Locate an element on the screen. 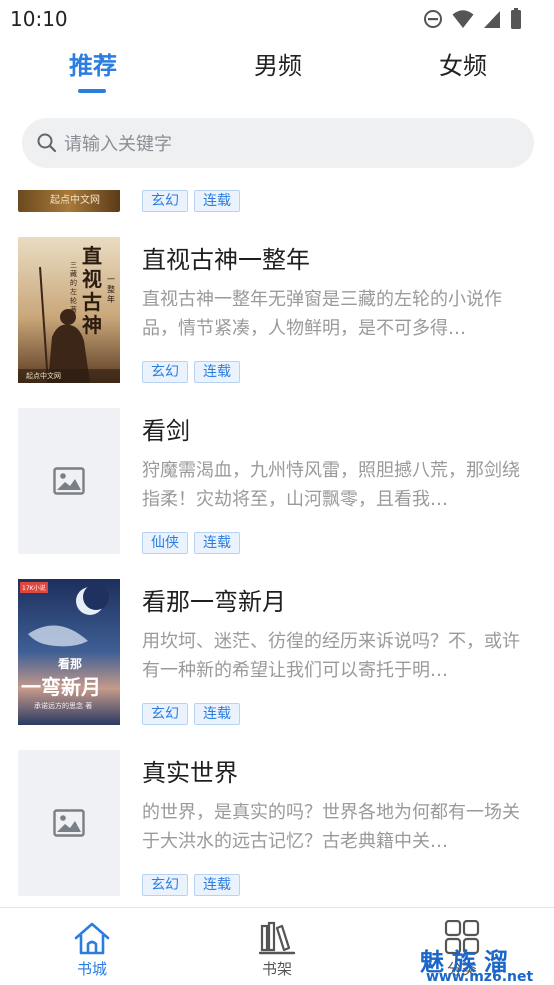 The width and height of the screenshot is (554, 985). cover-title-small: 看那 is located at coordinates (70, 664).